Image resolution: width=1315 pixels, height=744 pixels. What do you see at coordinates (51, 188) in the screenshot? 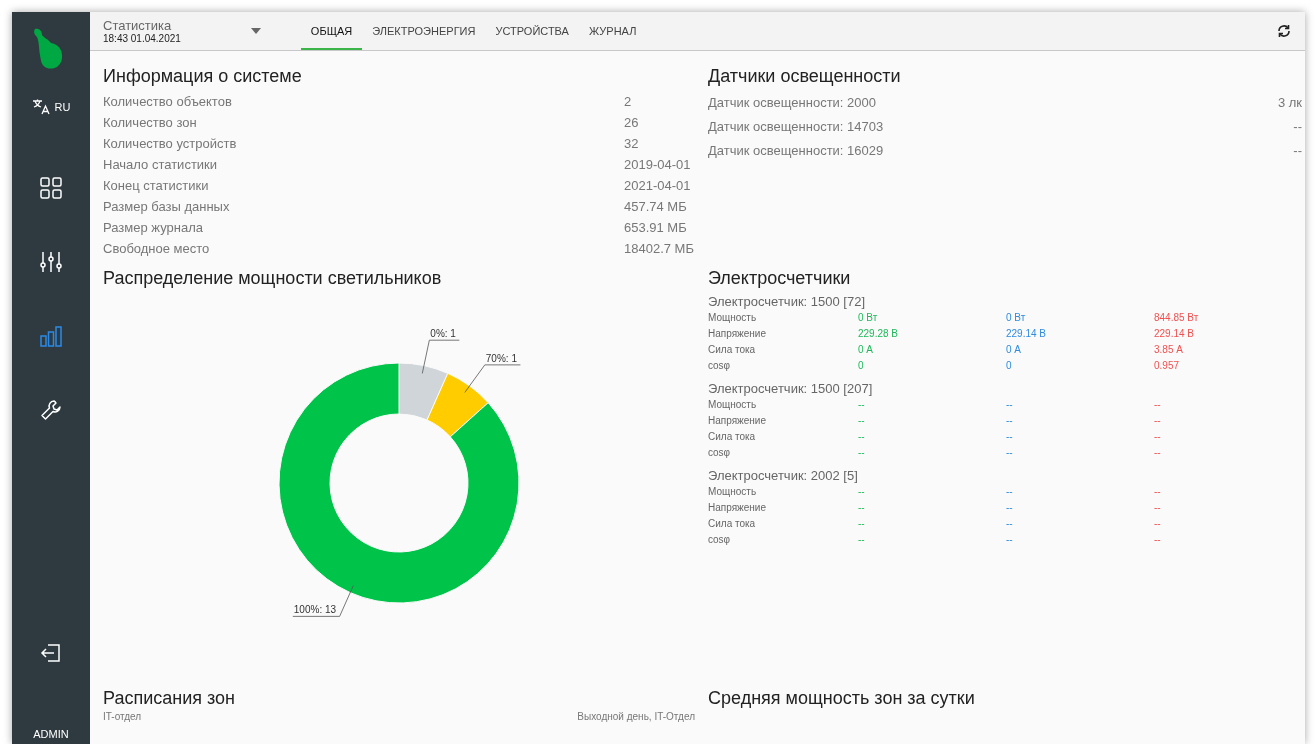
I see `grid-icon` at bounding box center [51, 188].